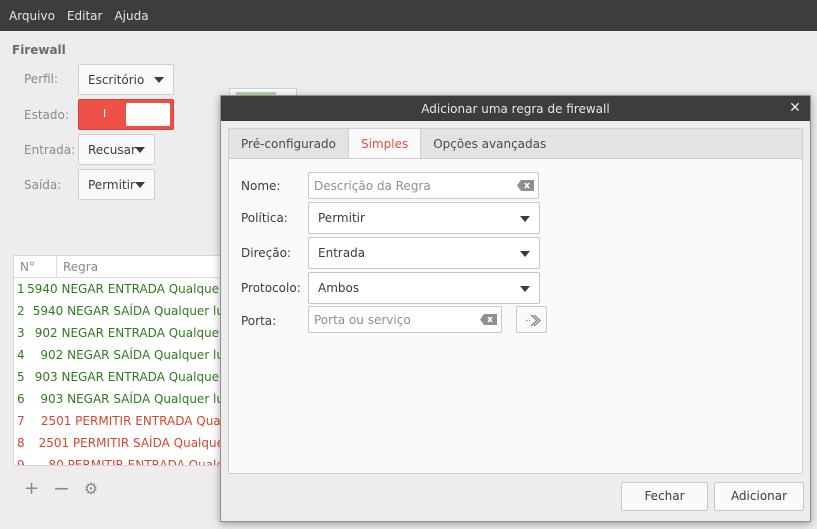 This screenshot has width=817, height=529. What do you see at coordinates (91, 488) in the screenshot?
I see `gear-icon: ⚙` at bounding box center [91, 488].